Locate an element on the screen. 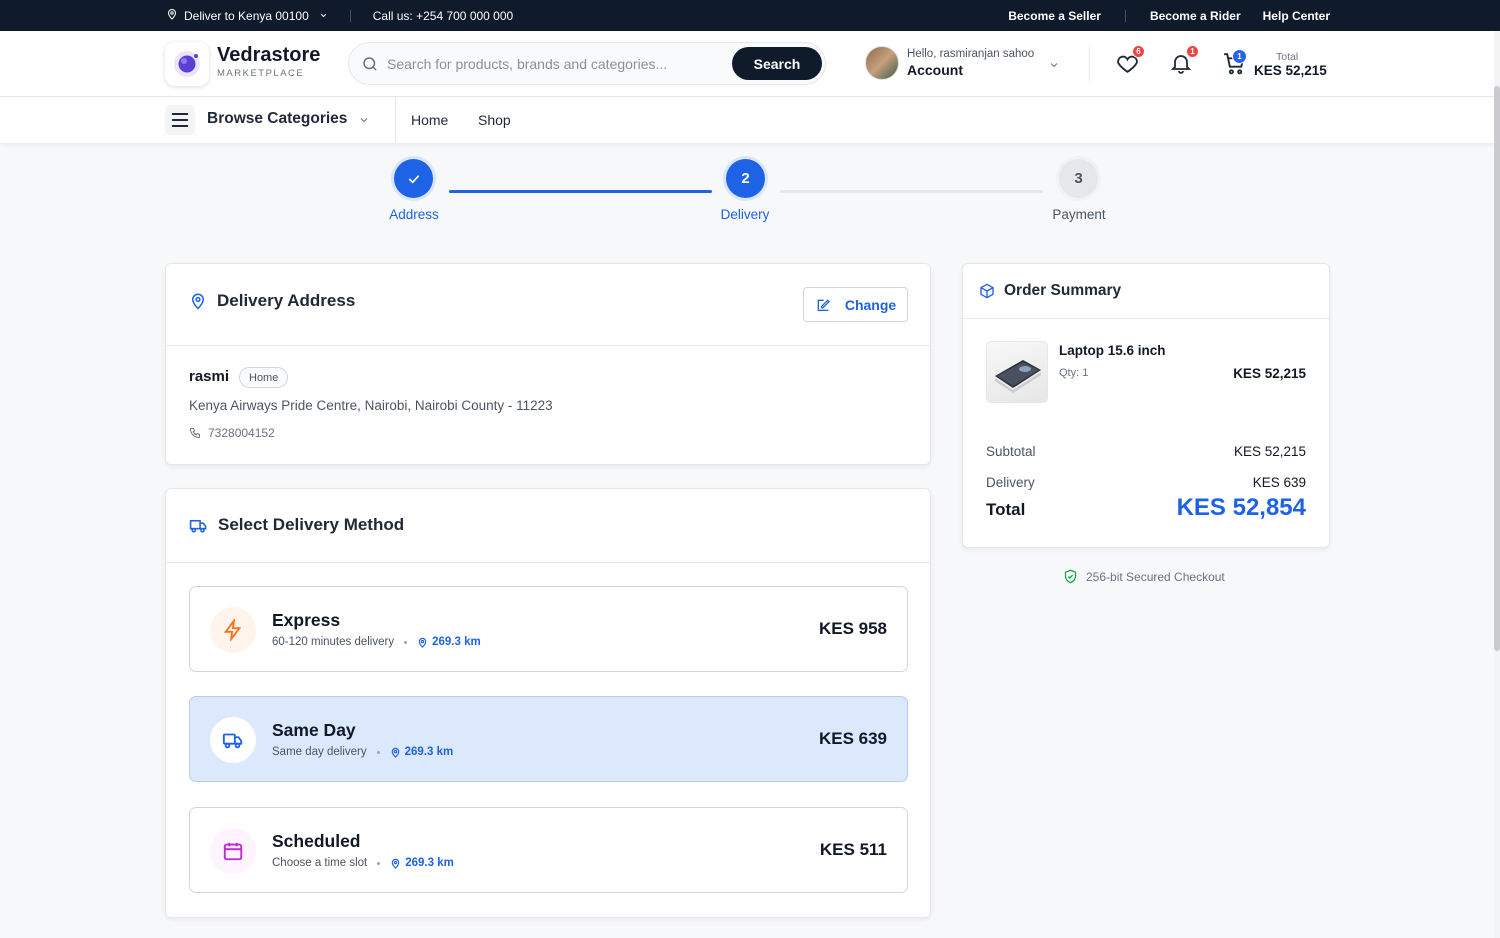  scrollbar-thumb is located at coordinates (1497, 368).